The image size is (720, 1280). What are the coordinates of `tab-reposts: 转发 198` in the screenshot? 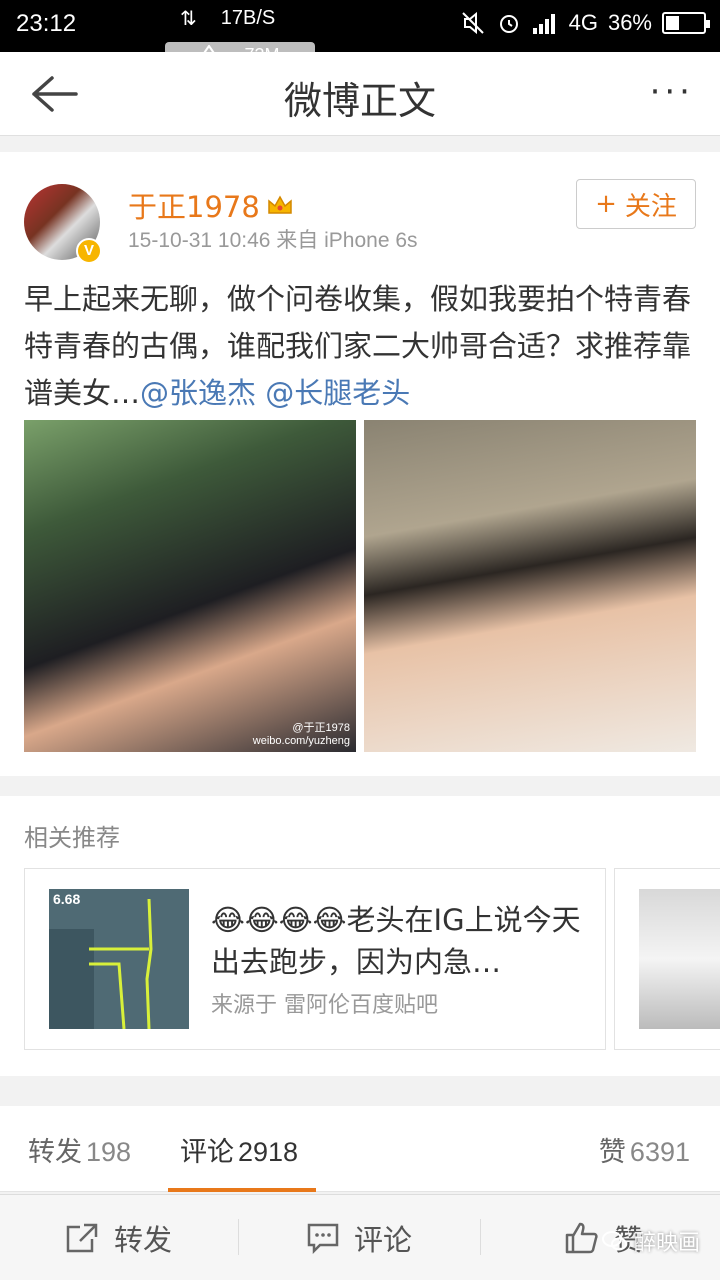 It's located at (79, 1149).